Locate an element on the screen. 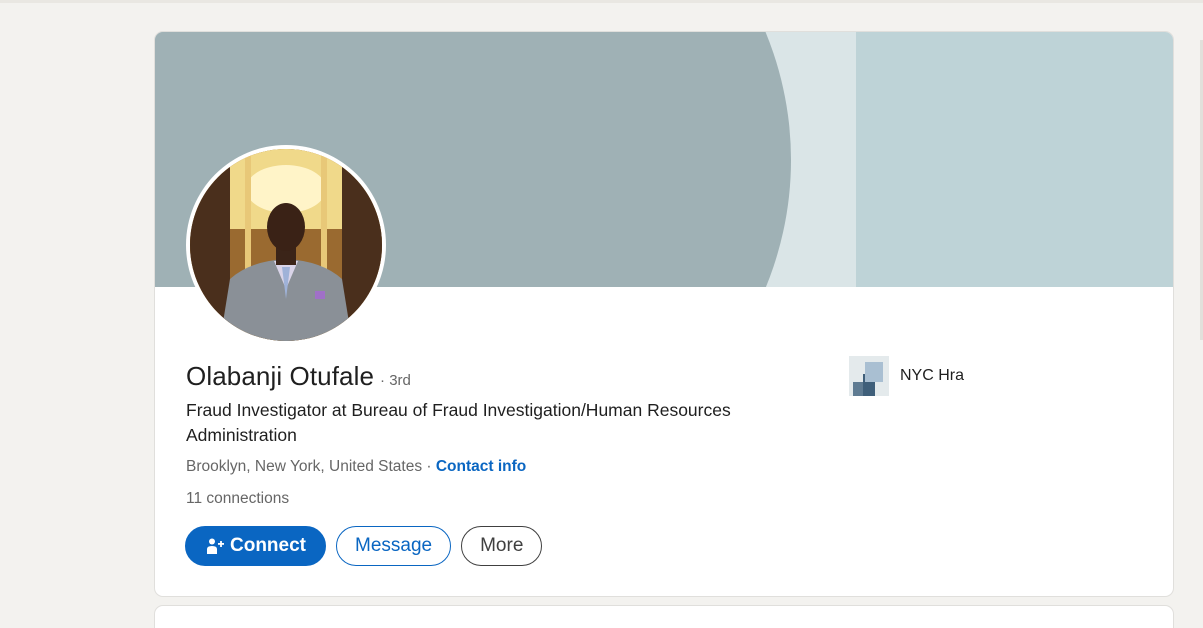 The image size is (1203, 628). avatar-photo is located at coordinates (286, 245).